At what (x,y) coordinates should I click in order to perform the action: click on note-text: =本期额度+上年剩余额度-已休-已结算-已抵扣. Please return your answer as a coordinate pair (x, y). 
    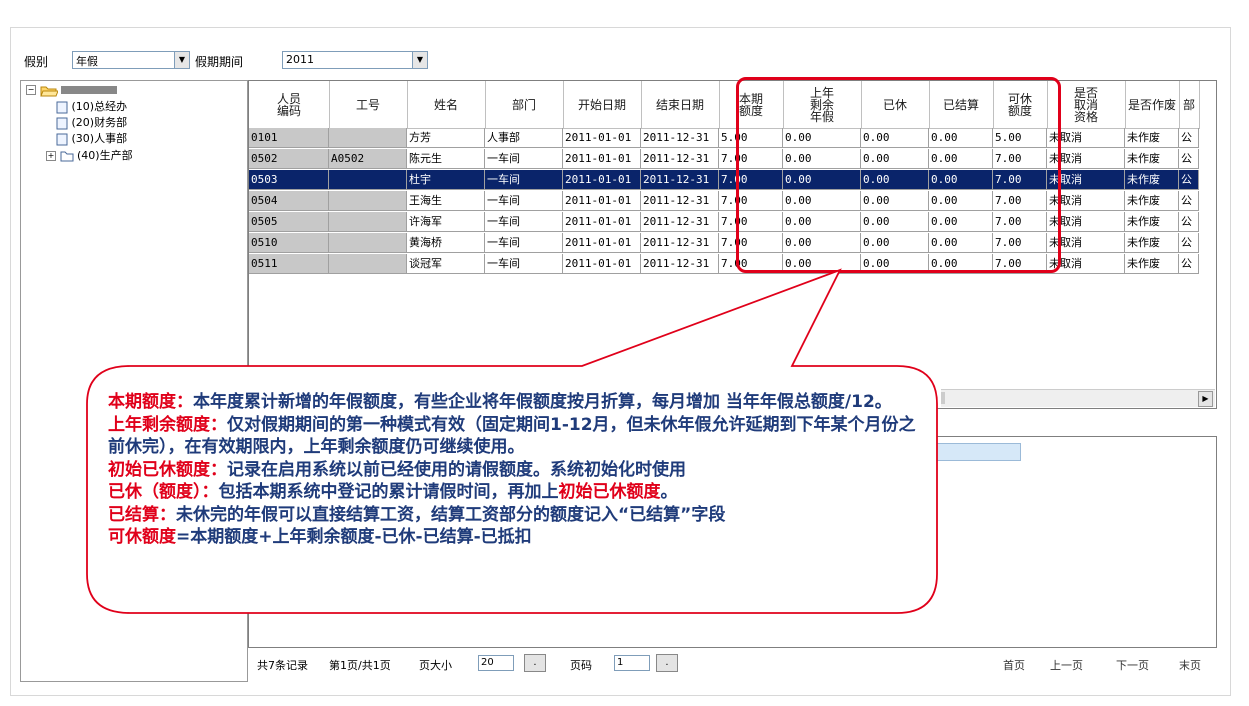
    Looking at the image, I should click on (354, 537).